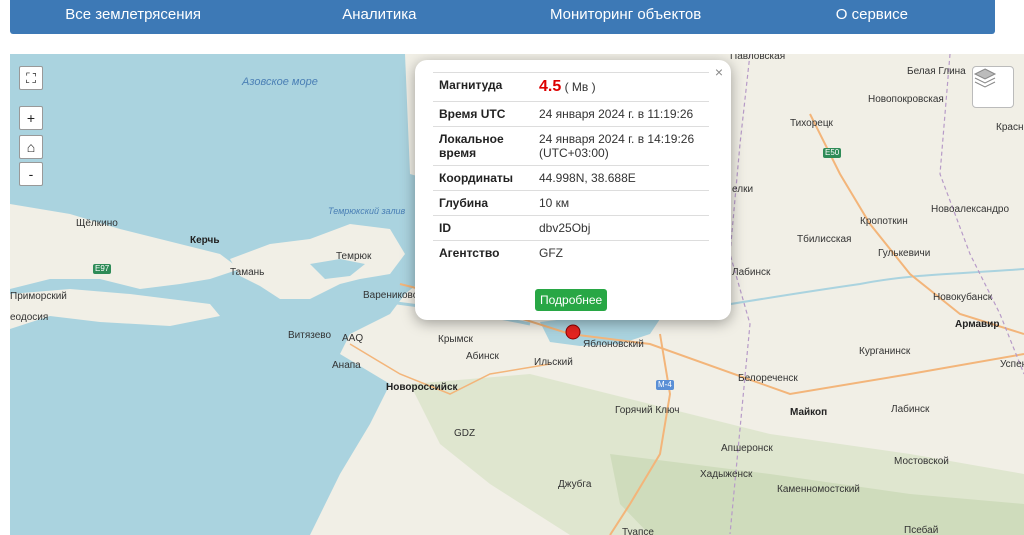 This screenshot has height=535, width=1024. What do you see at coordinates (747, 448) in the screenshot?
I see `label-apsheronsk: Апшеронск` at bounding box center [747, 448].